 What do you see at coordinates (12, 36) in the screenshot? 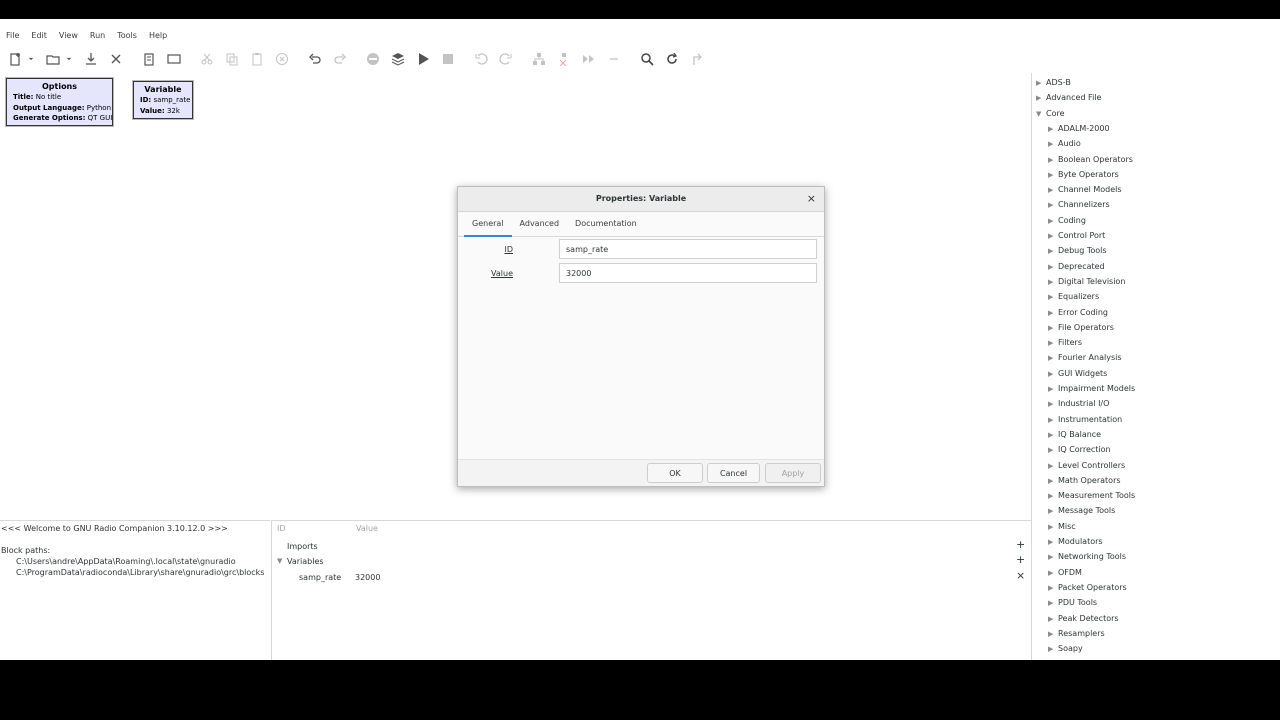
I see `menu-file: File` at bounding box center [12, 36].